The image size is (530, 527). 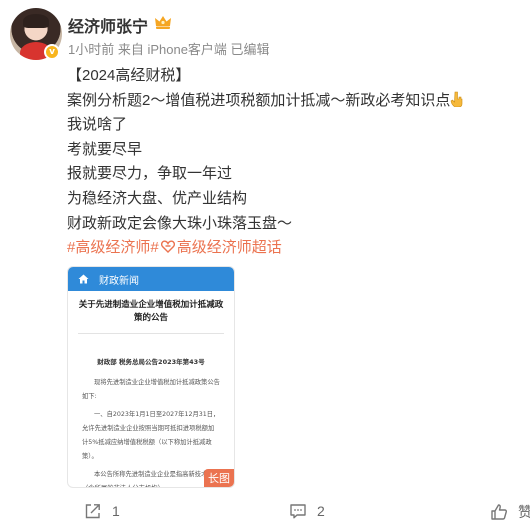 What do you see at coordinates (151, 479) in the screenshot?
I see `card-paragraph: 本公告所称先进制造业企业是指高新技术企业（含所属的非法人分支机构）` at bounding box center [151, 479].